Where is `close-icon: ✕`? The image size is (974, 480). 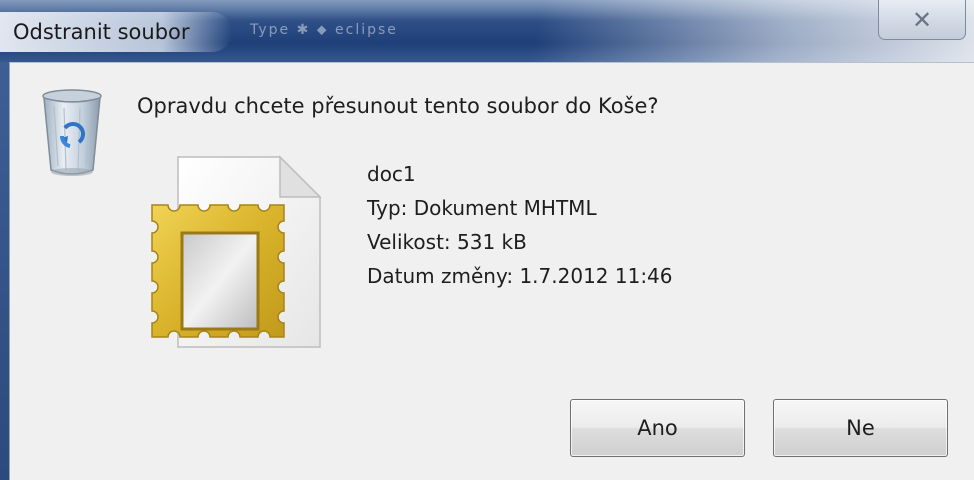 close-icon: ✕ is located at coordinates (922, 19).